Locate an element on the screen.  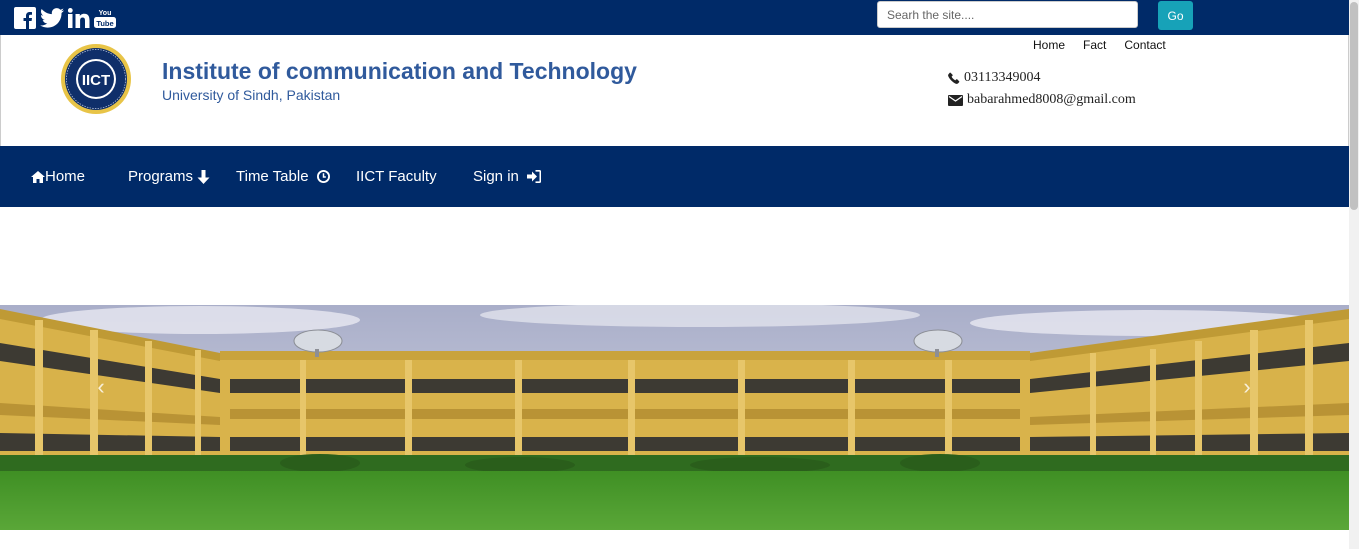
youtube-icon-text-bottom: Tube is located at coordinates (104, 23).